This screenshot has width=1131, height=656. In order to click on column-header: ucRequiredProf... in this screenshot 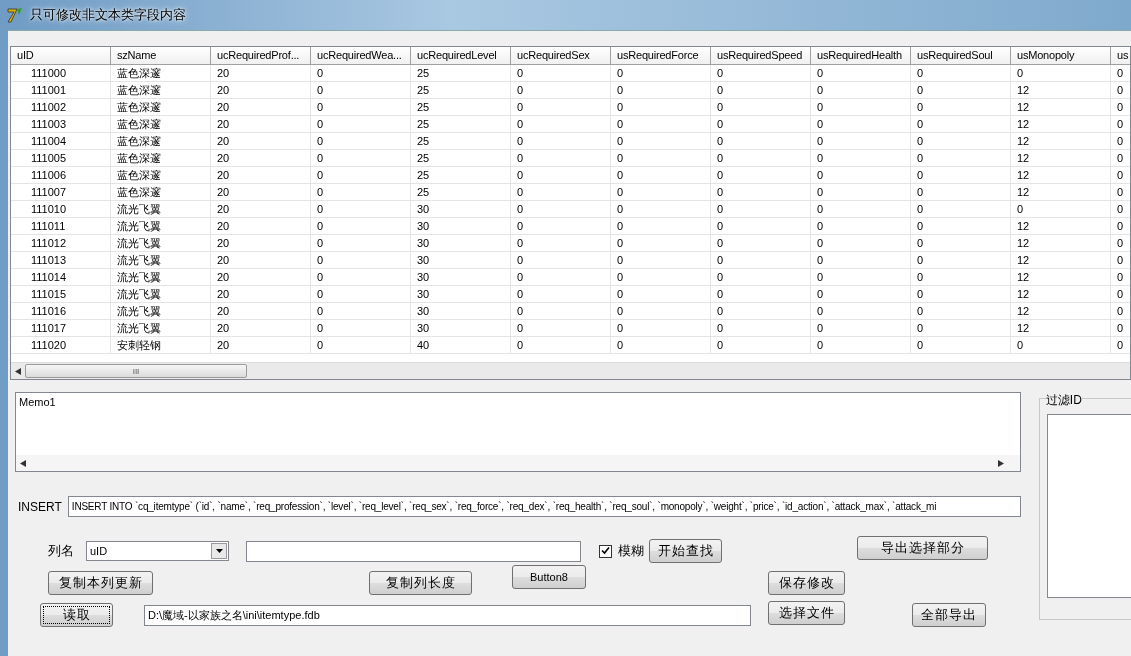, I will do `click(261, 56)`.